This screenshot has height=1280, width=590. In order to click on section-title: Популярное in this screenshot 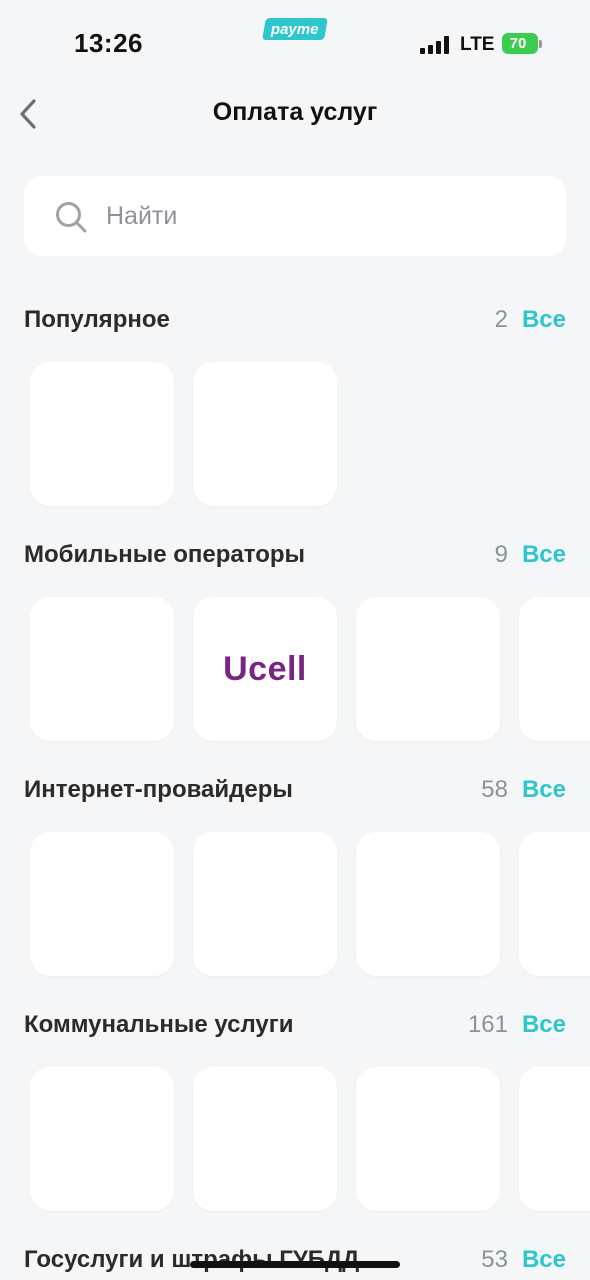, I will do `click(97, 319)`.